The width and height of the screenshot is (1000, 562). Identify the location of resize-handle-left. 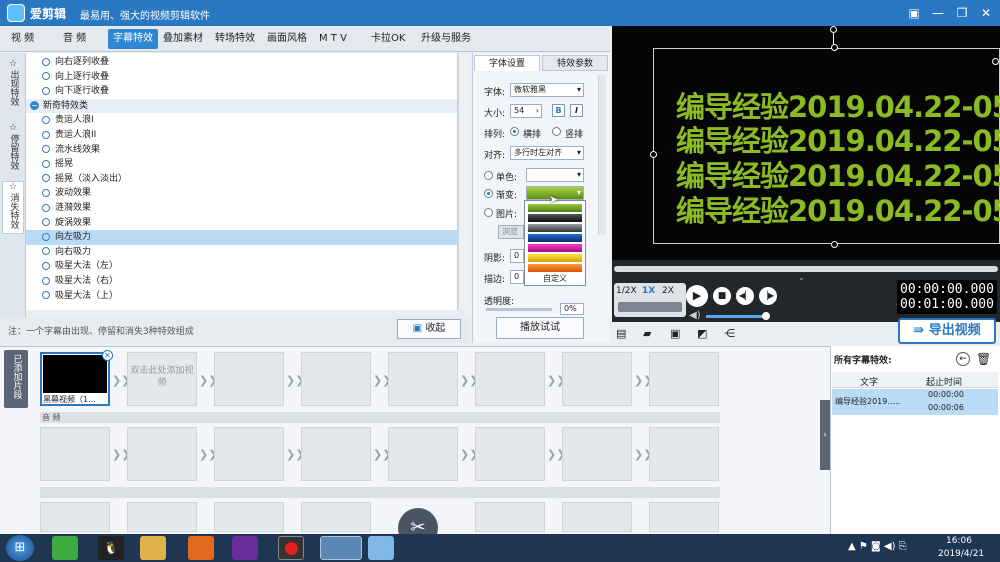
(653, 154).